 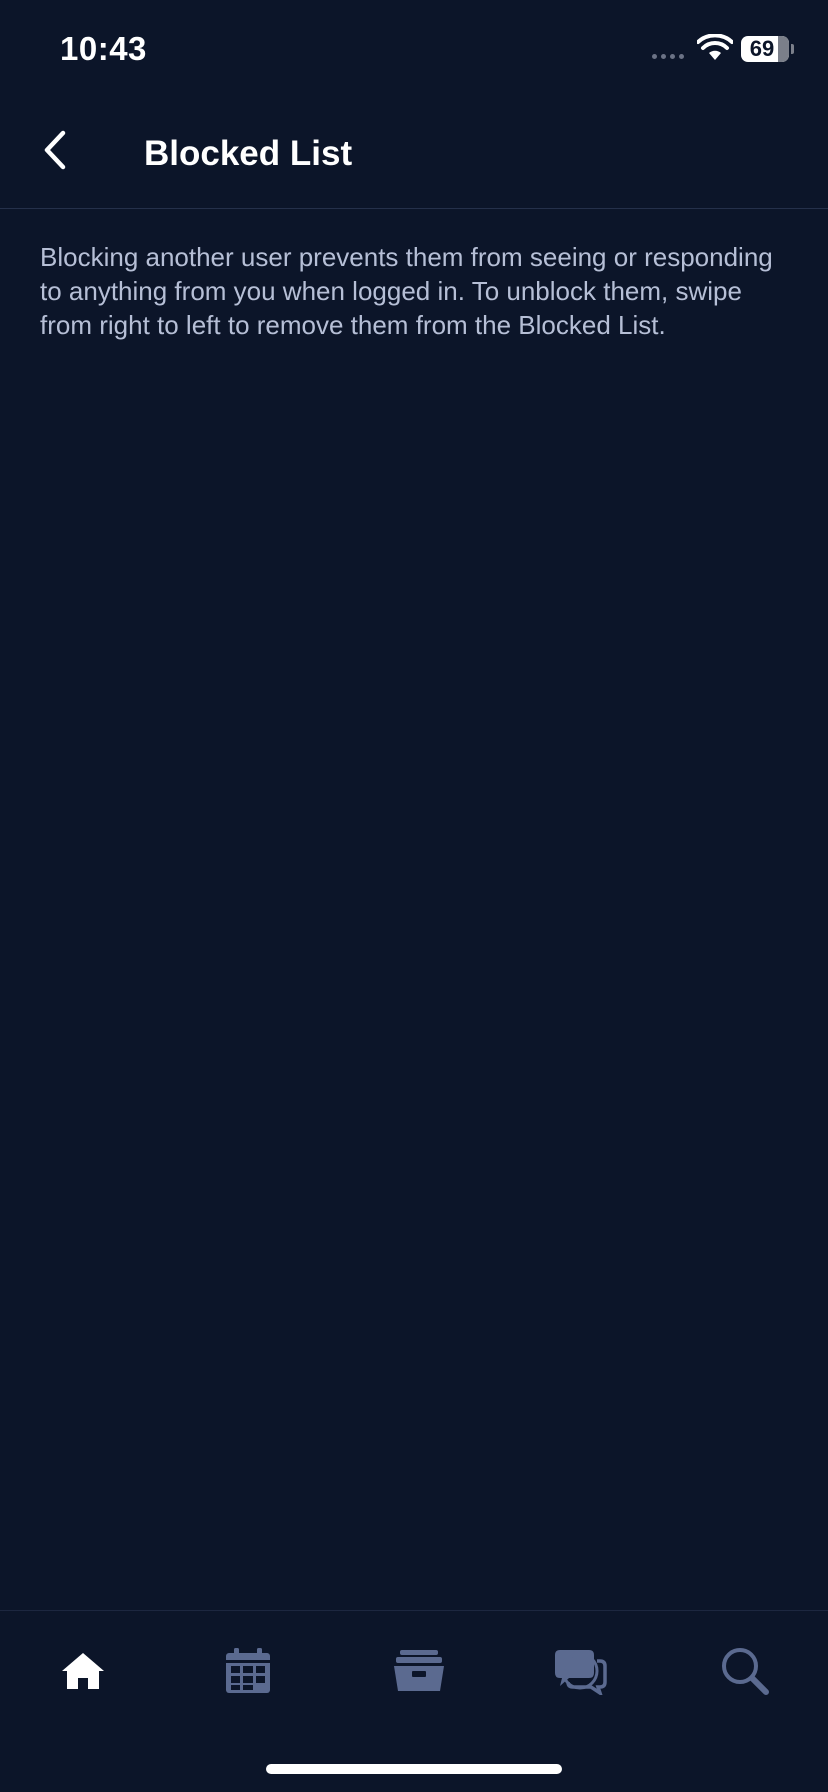 I want to click on tab-search, so click(x=745, y=1671).